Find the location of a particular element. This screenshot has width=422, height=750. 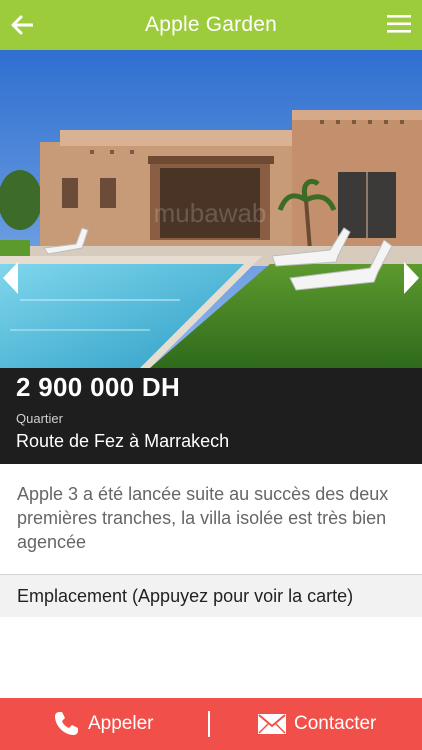

listing-price: 2 900 000 DH is located at coordinates (98, 387).